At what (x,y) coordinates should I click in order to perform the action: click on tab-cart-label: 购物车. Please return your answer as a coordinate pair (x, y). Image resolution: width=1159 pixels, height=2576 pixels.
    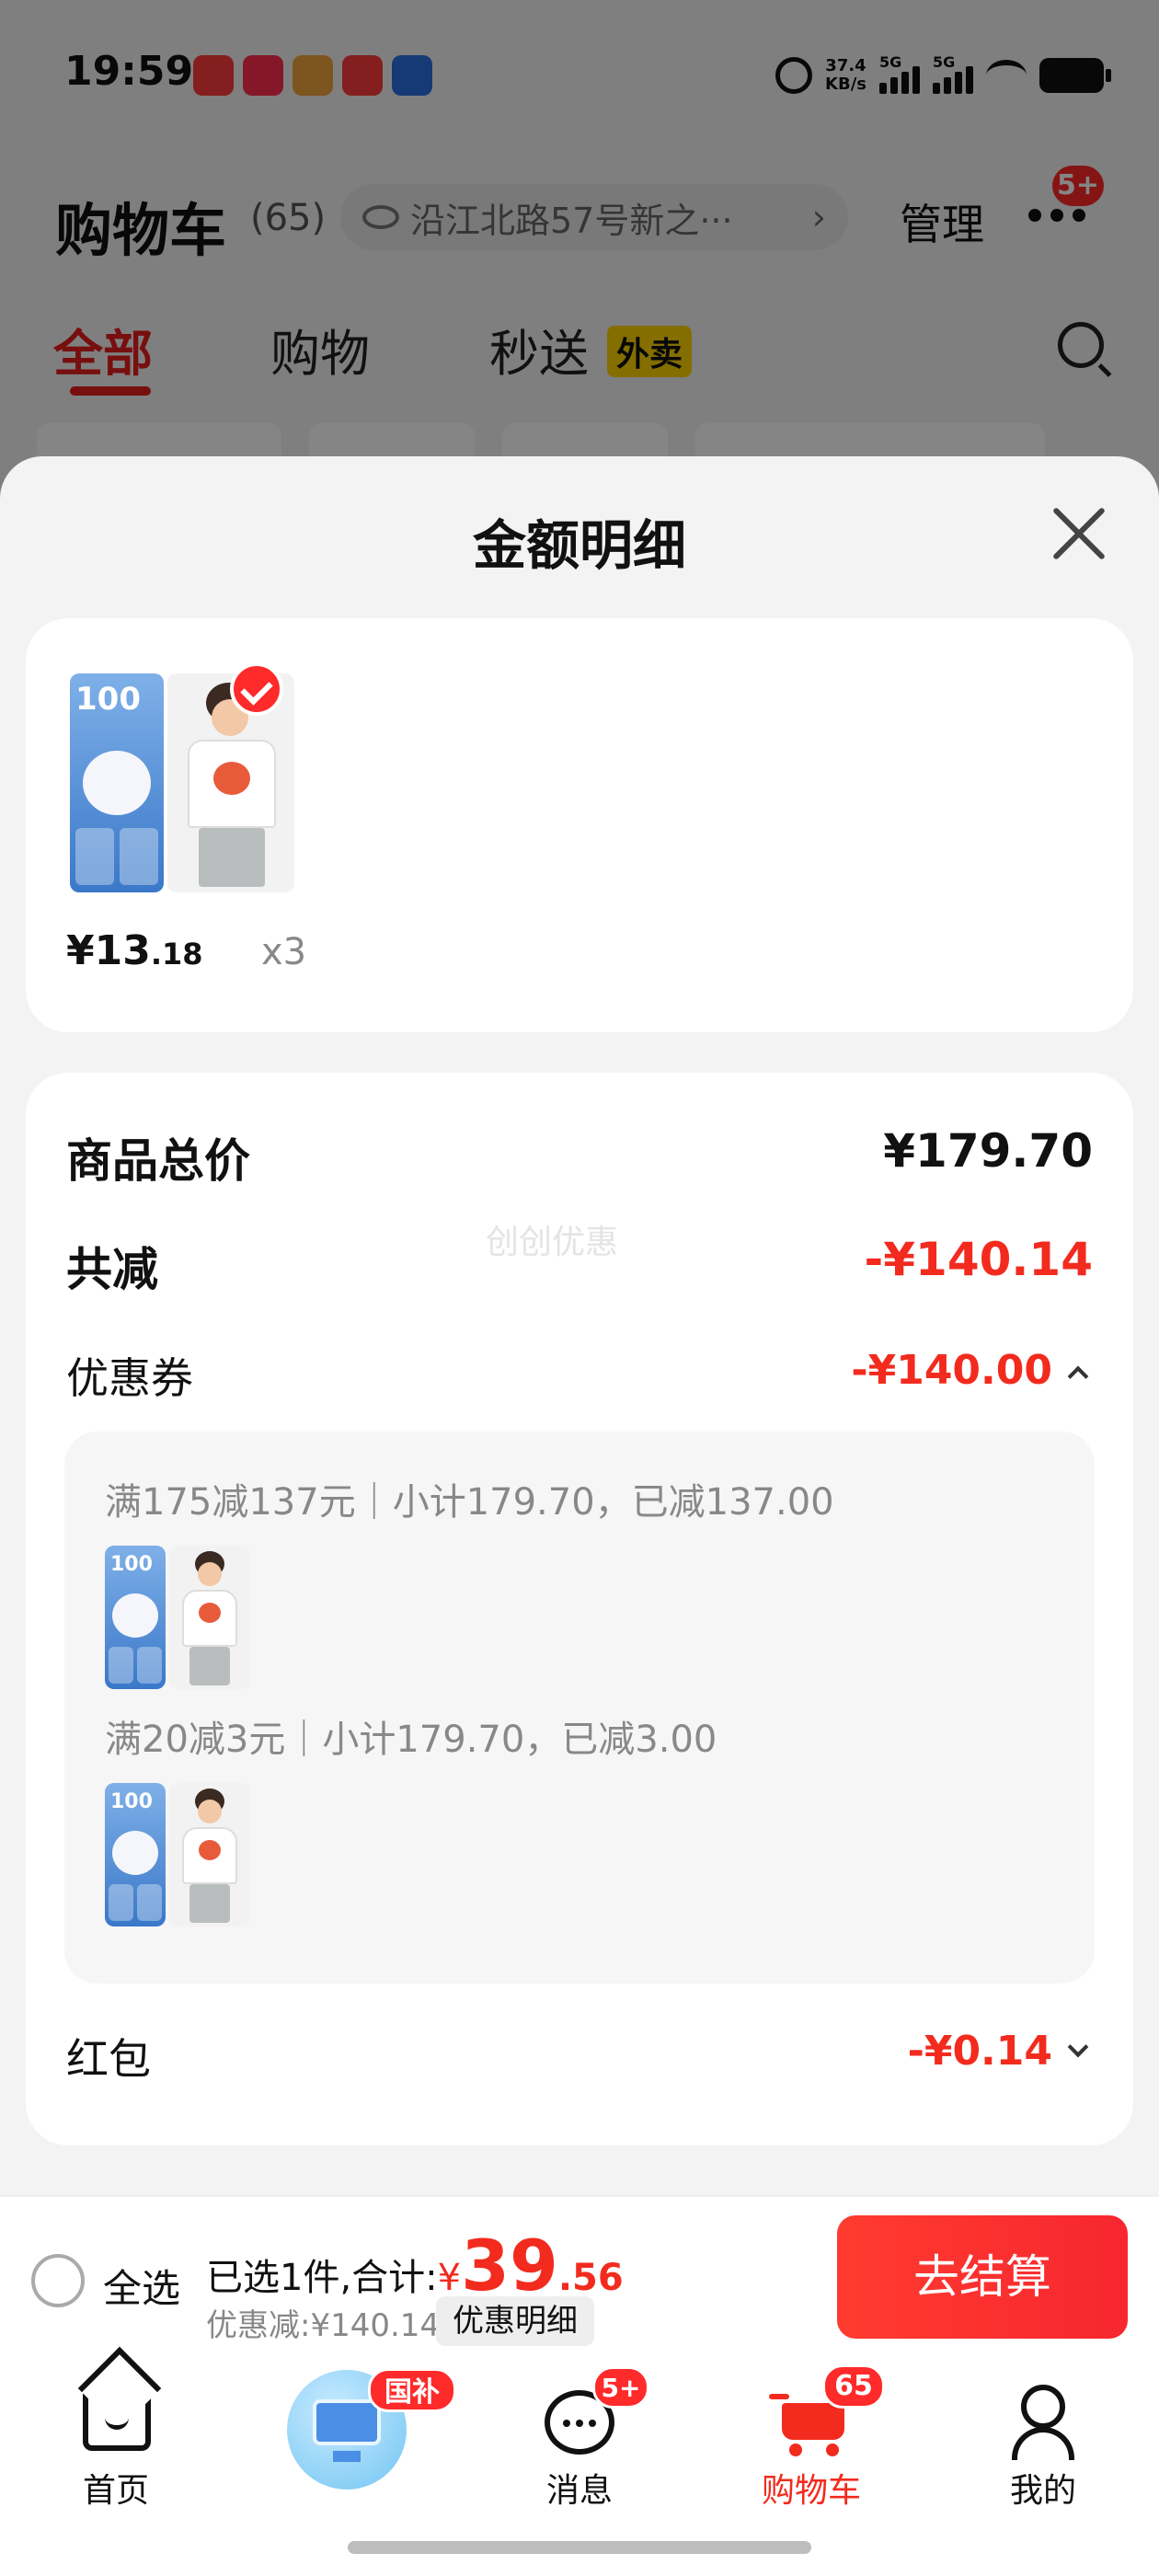
    Looking at the image, I should click on (811, 2491).